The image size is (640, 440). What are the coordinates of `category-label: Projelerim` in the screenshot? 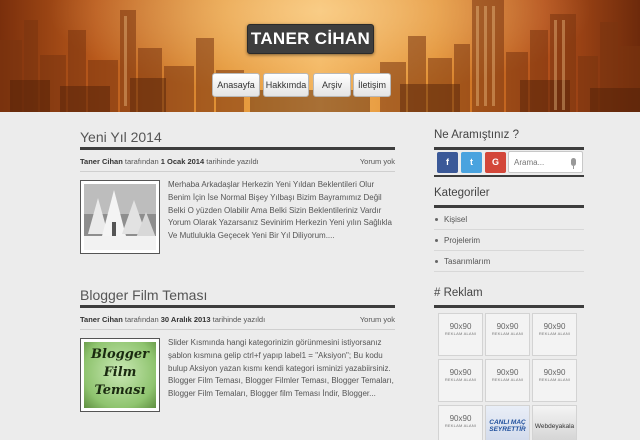 It's located at (462, 240).